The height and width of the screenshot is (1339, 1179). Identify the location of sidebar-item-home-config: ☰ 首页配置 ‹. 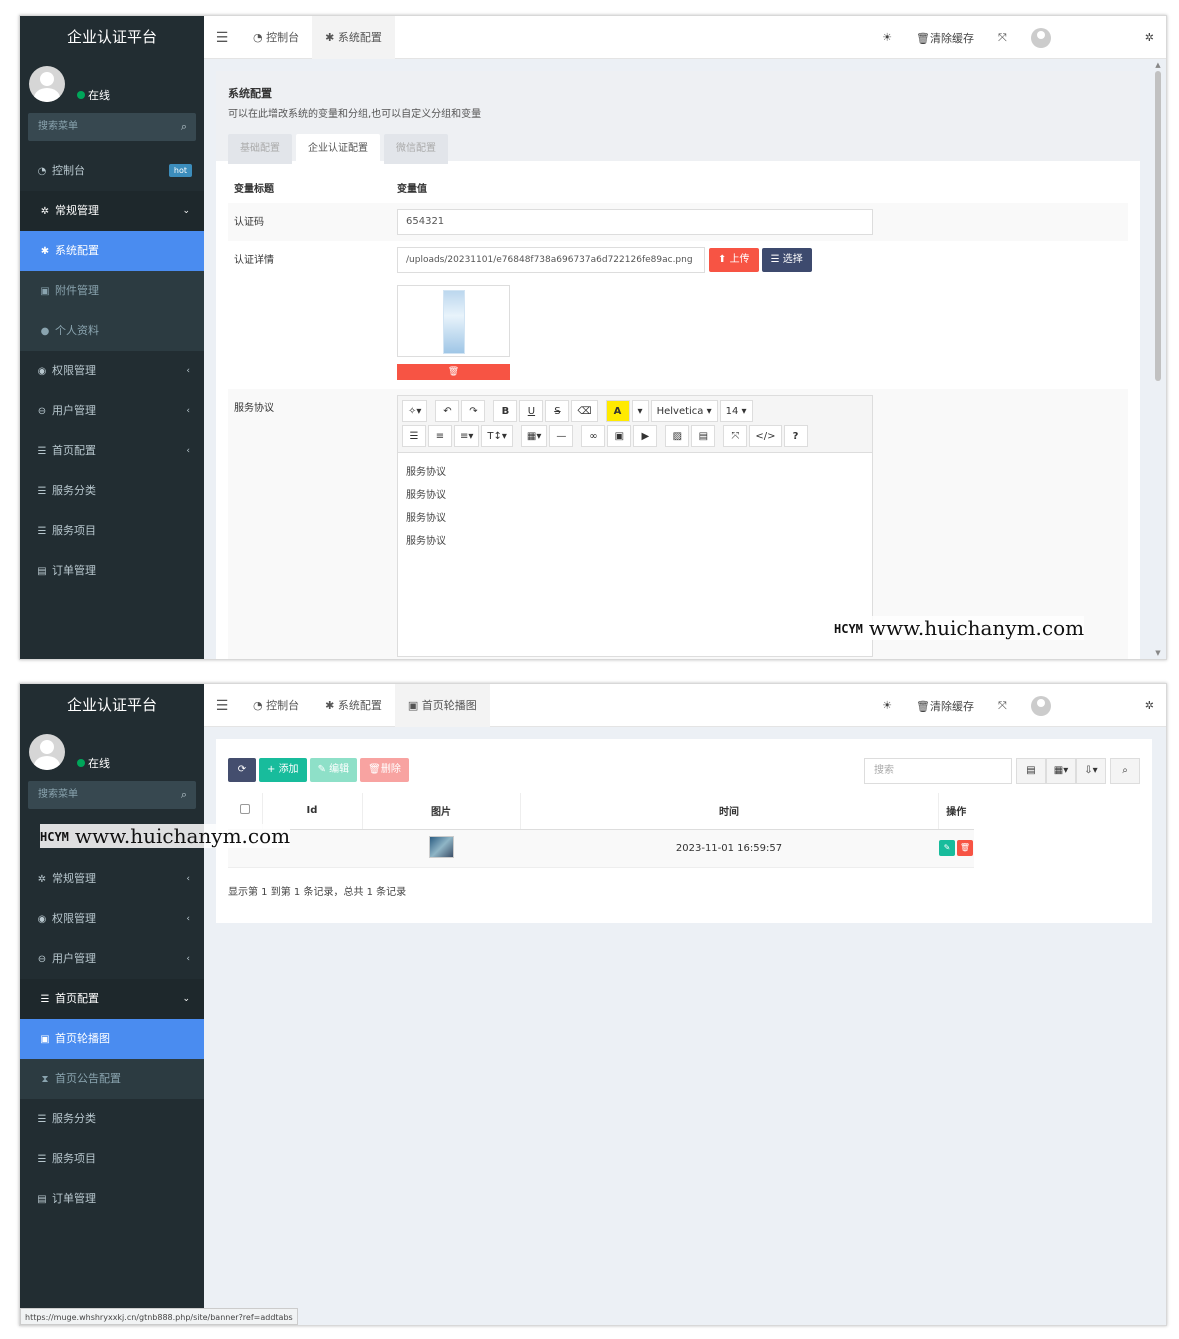
(112, 451).